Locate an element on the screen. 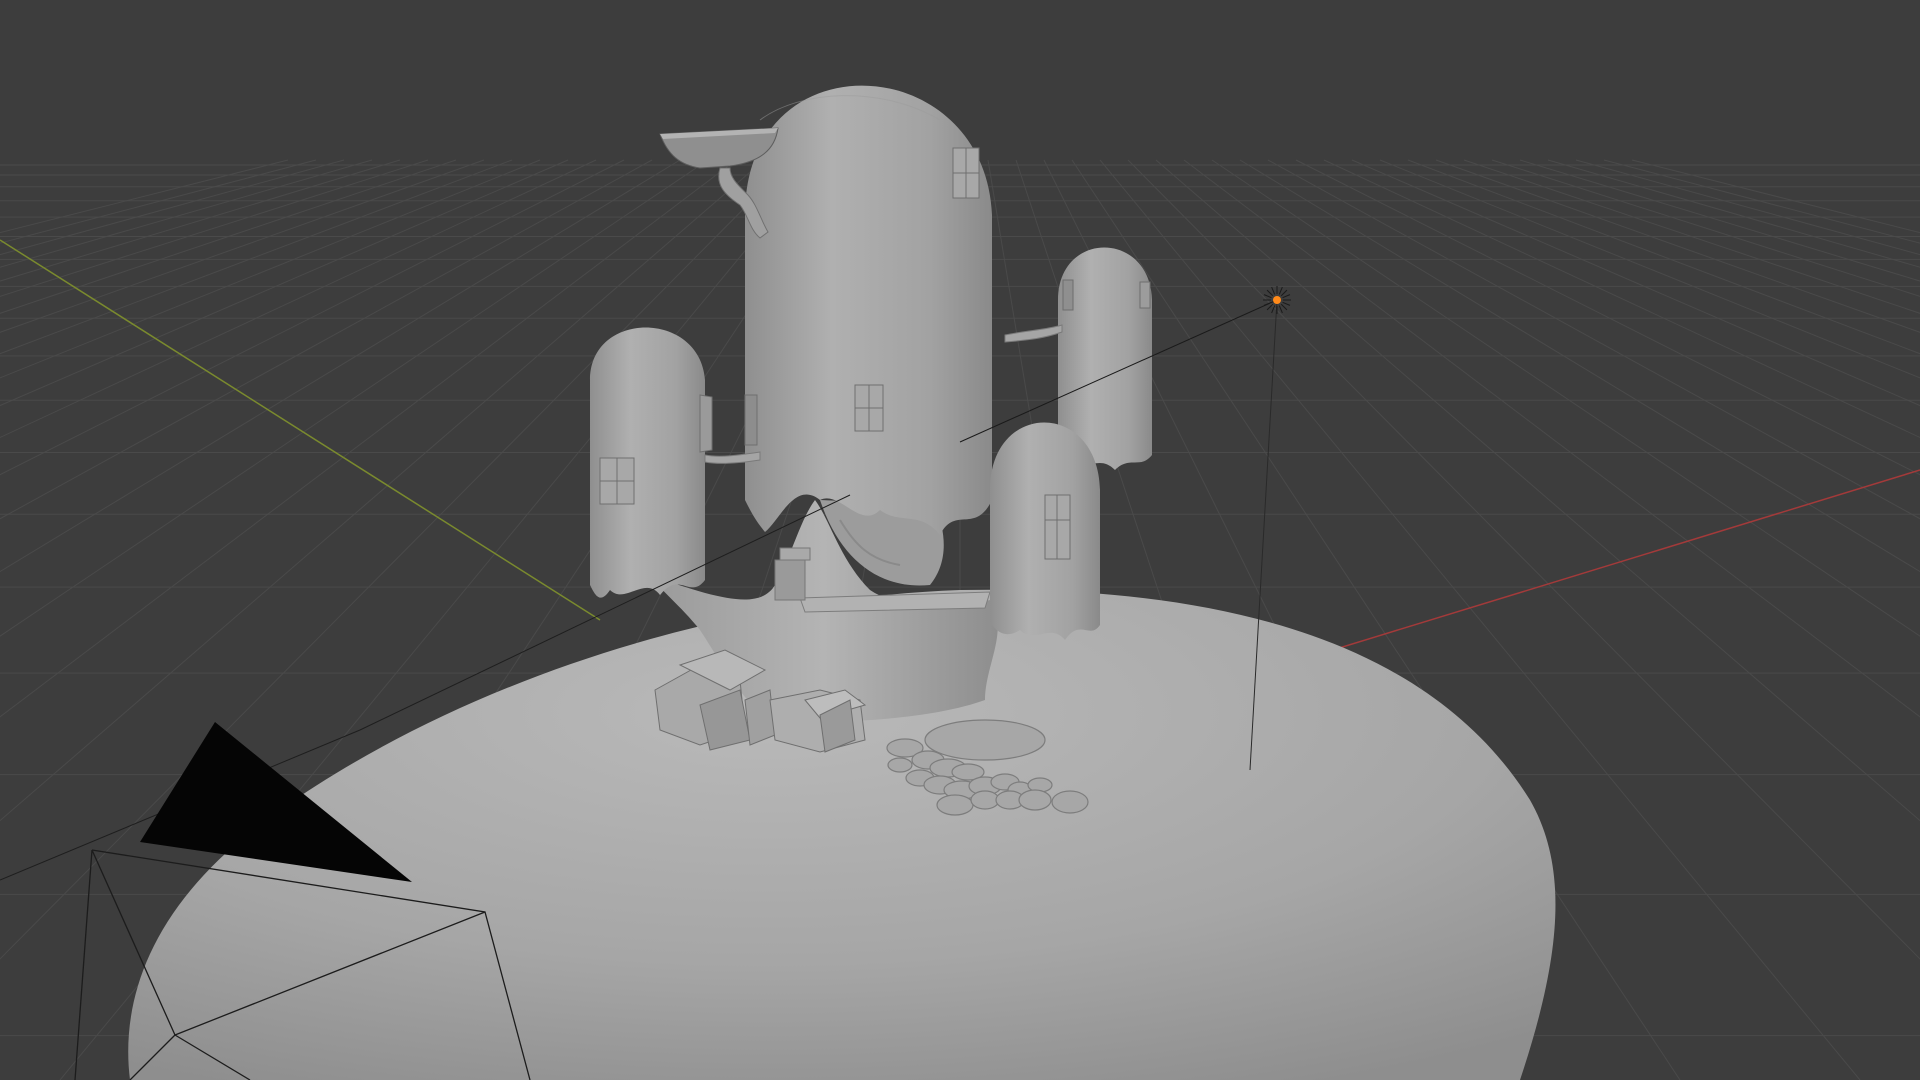 The height and width of the screenshot is (1080, 1920). main-pod is located at coordinates (868, 310).